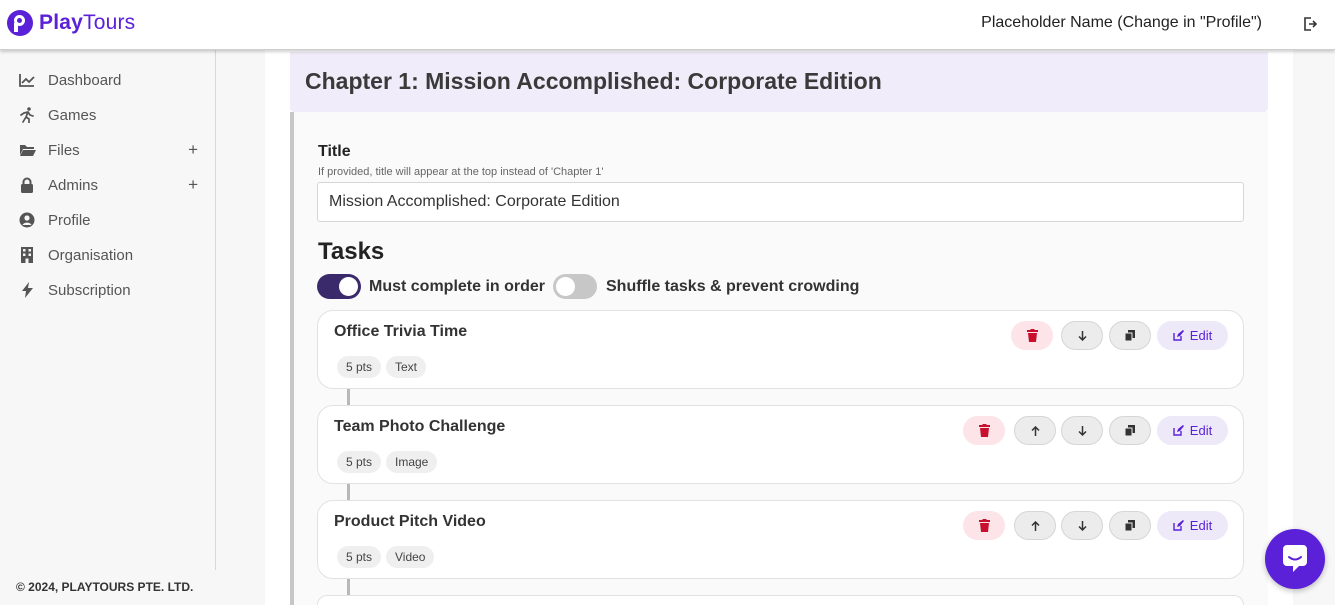 This screenshot has height=605, width=1335. Describe the element at coordinates (1310, 24) in the screenshot. I see `logout-icon` at that location.